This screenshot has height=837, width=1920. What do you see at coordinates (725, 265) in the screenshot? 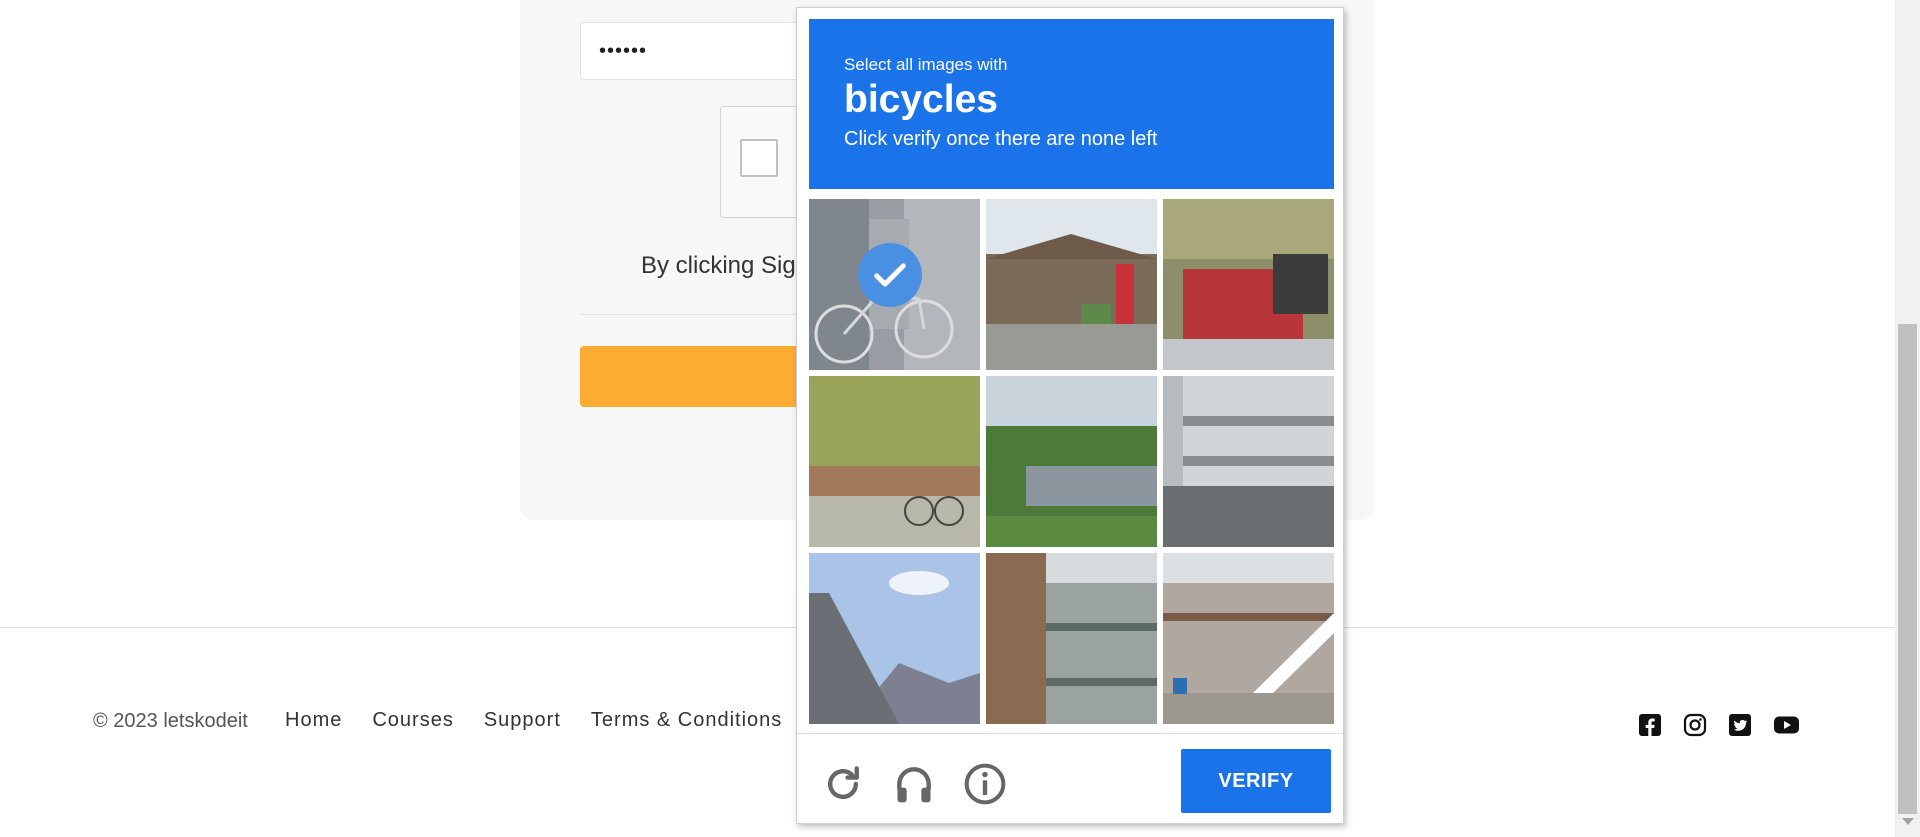
I see `terms-text: By clicking Sign` at bounding box center [725, 265].